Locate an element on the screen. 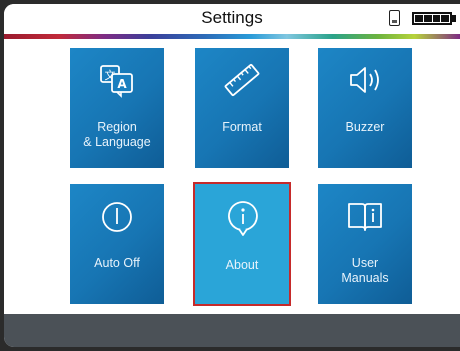 This screenshot has width=460, height=351. color-stripe is located at coordinates (232, 36).